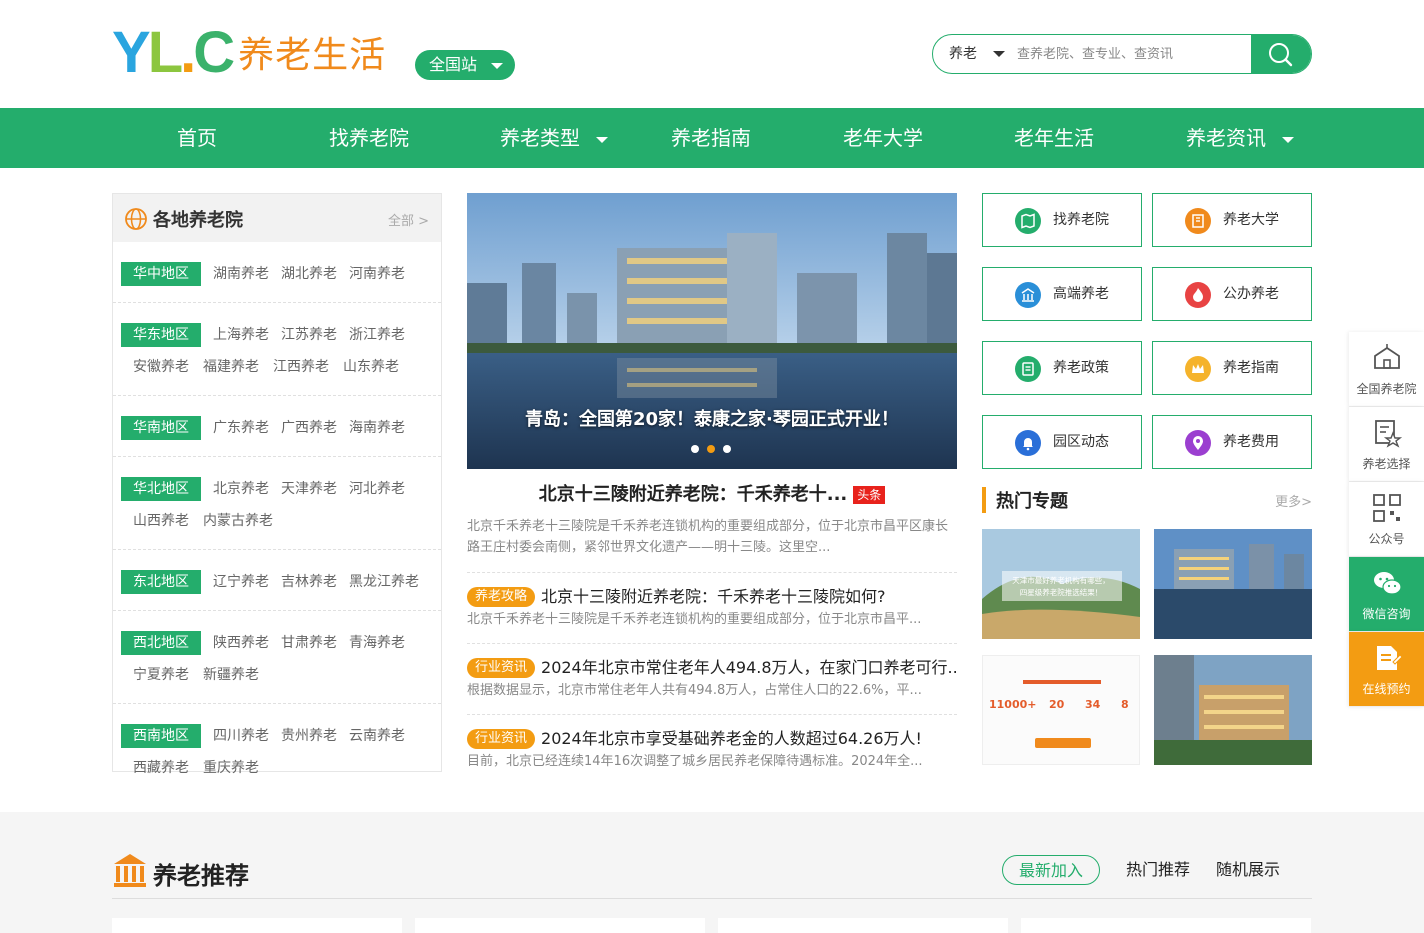 This screenshot has width=1424, height=933. What do you see at coordinates (731, 738) in the screenshot?
I see `news-title: 2024年北京市享受基础养老金的人数超过64.26万人!` at bounding box center [731, 738].